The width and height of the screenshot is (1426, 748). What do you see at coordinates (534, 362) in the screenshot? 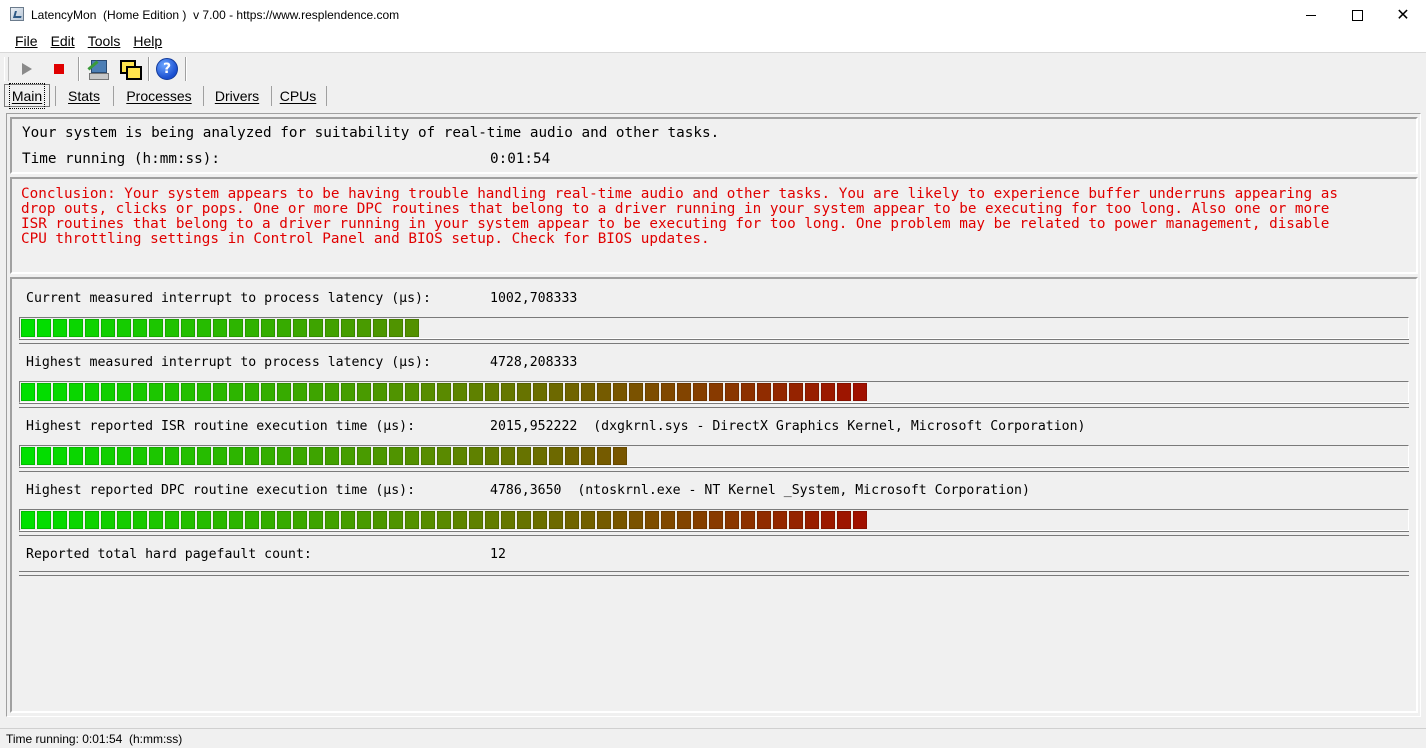
I see `metric-value: 4728,208333` at bounding box center [534, 362].